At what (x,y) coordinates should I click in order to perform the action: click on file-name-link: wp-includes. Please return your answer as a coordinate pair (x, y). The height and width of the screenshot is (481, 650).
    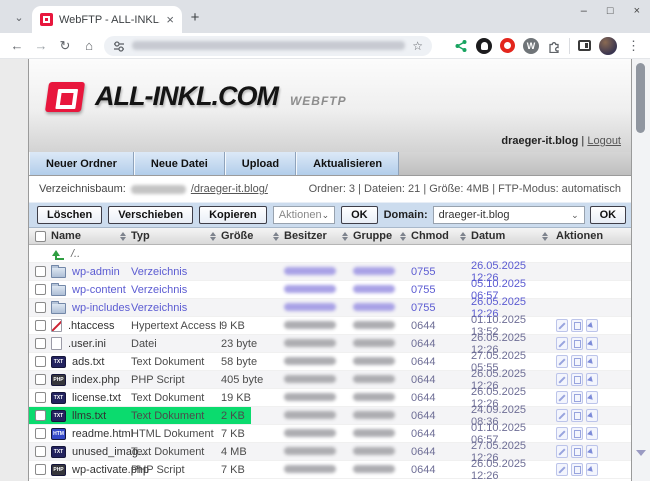
    Looking at the image, I should click on (101, 308).